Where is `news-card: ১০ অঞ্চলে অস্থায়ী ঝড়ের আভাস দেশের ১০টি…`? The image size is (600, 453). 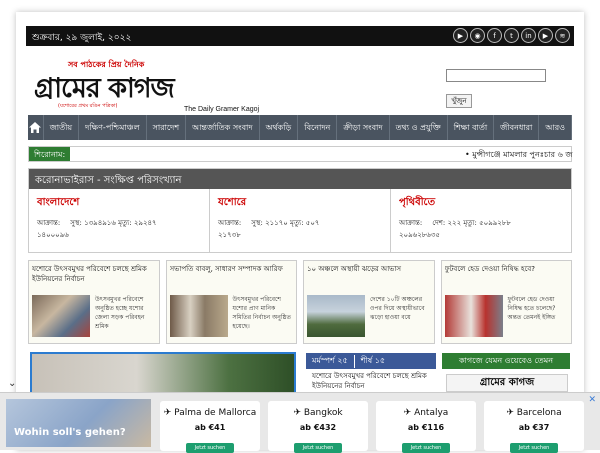 news-card: ১০ অঞ্চলে অস্থায়ী ঝড়ের আভাস দেশের ১০টি… is located at coordinates (369, 302).